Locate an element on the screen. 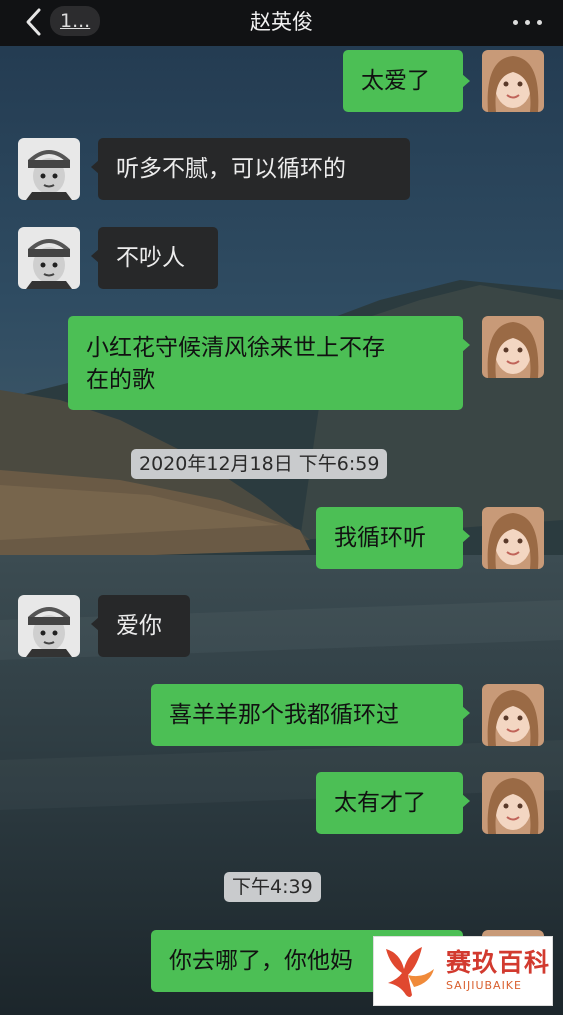 The height and width of the screenshot is (1015, 563). chat-title: 赵英俊 is located at coordinates (281, 22).